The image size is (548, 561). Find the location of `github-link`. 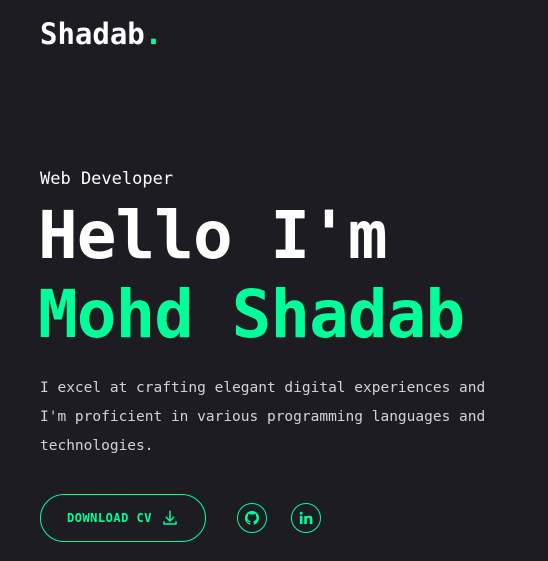

github-link is located at coordinates (252, 518).